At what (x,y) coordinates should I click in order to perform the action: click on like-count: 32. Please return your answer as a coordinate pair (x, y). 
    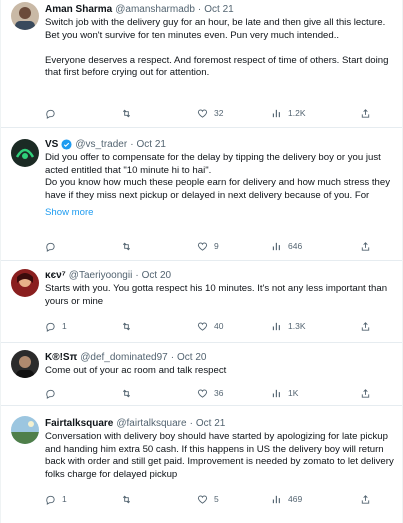
    Looking at the image, I should click on (219, 113).